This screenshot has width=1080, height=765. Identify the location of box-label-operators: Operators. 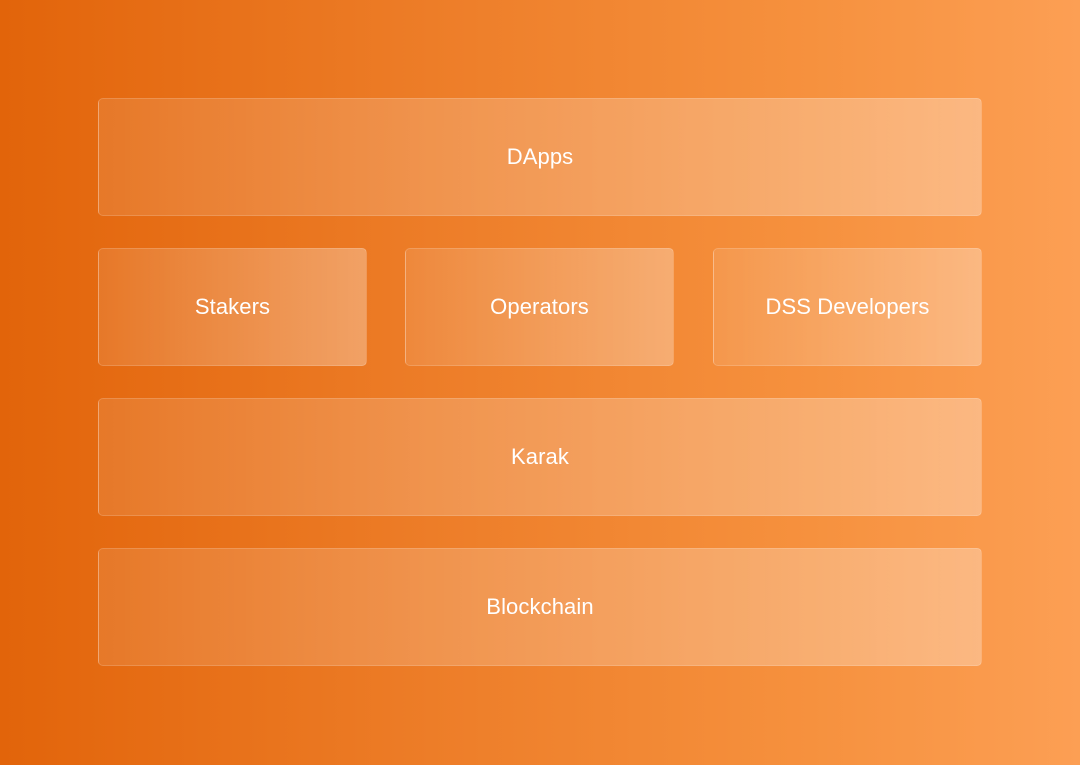
(539, 306).